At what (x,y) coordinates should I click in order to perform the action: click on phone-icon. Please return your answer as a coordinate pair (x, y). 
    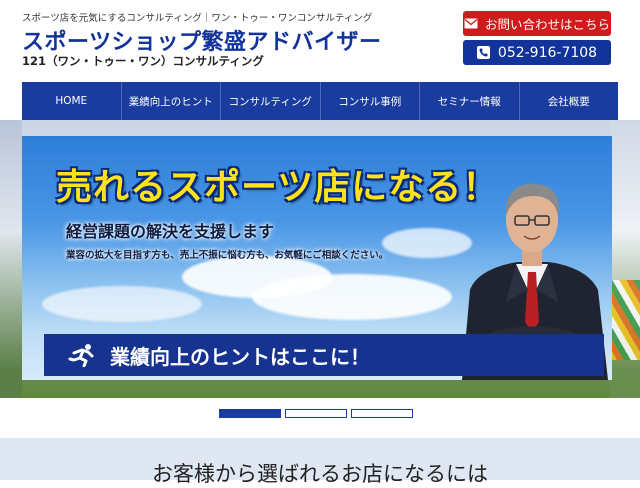
    Looking at the image, I should click on (483, 52).